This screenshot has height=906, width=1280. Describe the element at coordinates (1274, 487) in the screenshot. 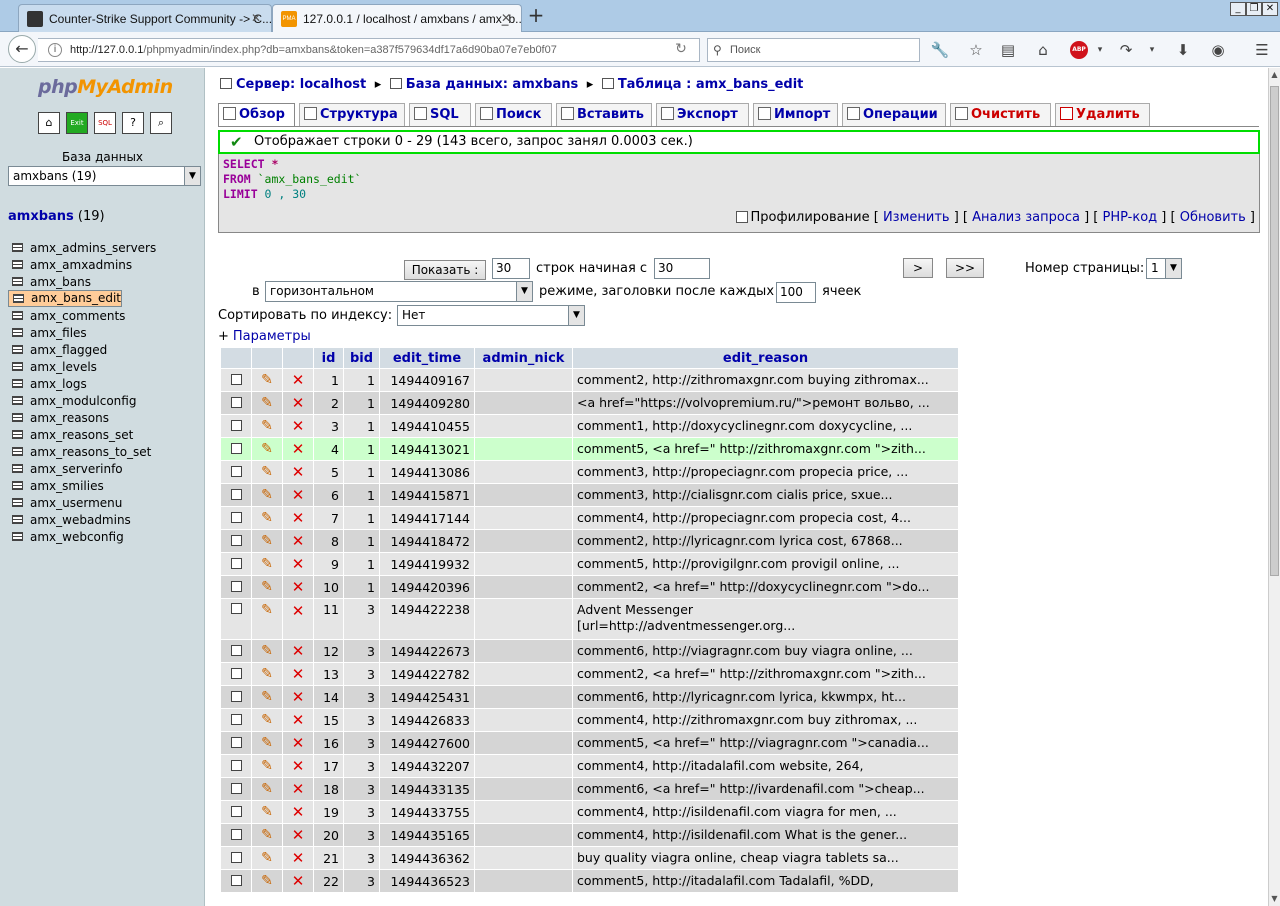

I see `page-scrollbar: ▲ ▼` at that location.